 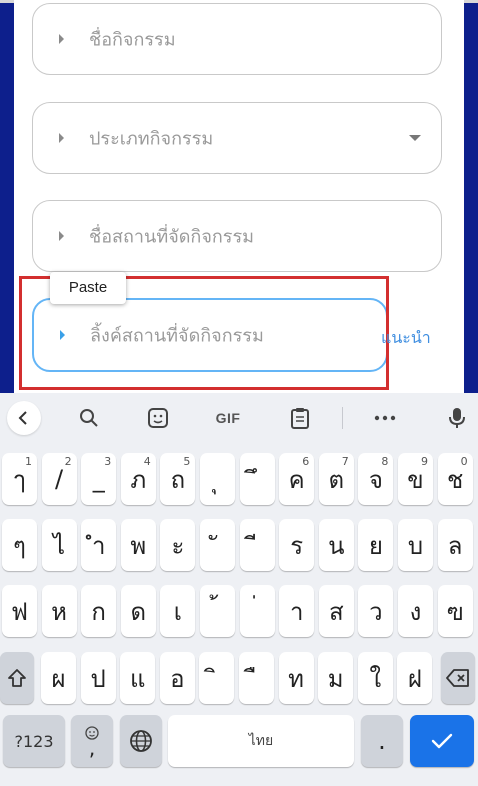 I want to click on key: ๅ1, so click(x=19, y=479).